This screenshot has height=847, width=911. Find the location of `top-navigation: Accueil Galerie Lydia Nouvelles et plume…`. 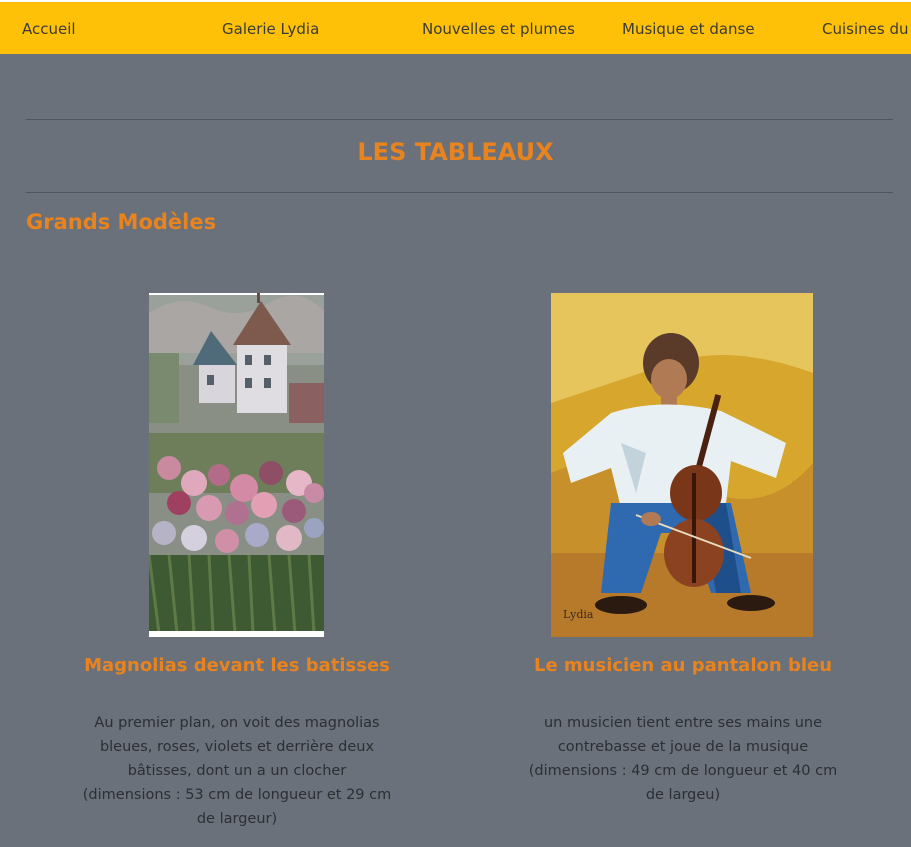

top-navigation: Accueil Galerie Lydia Nouvelles et plume… is located at coordinates (455, 27).